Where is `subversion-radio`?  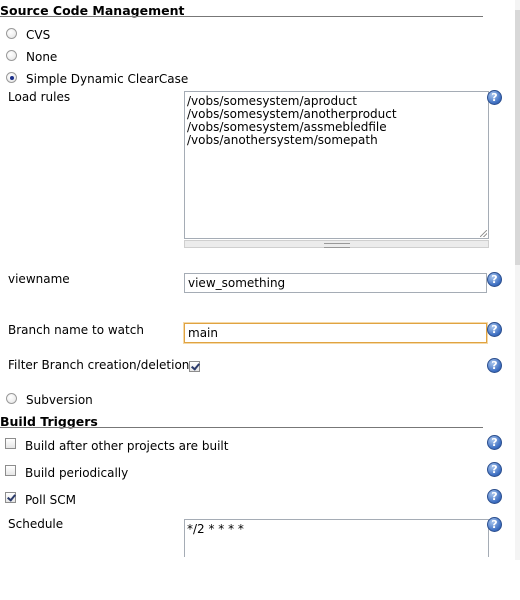
subversion-radio is located at coordinates (11, 398).